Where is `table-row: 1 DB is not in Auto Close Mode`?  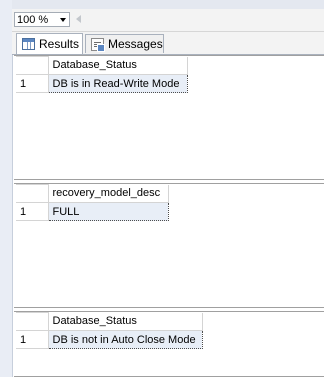
table-row: 1 DB is not in Auto Close Mode is located at coordinates (109, 339).